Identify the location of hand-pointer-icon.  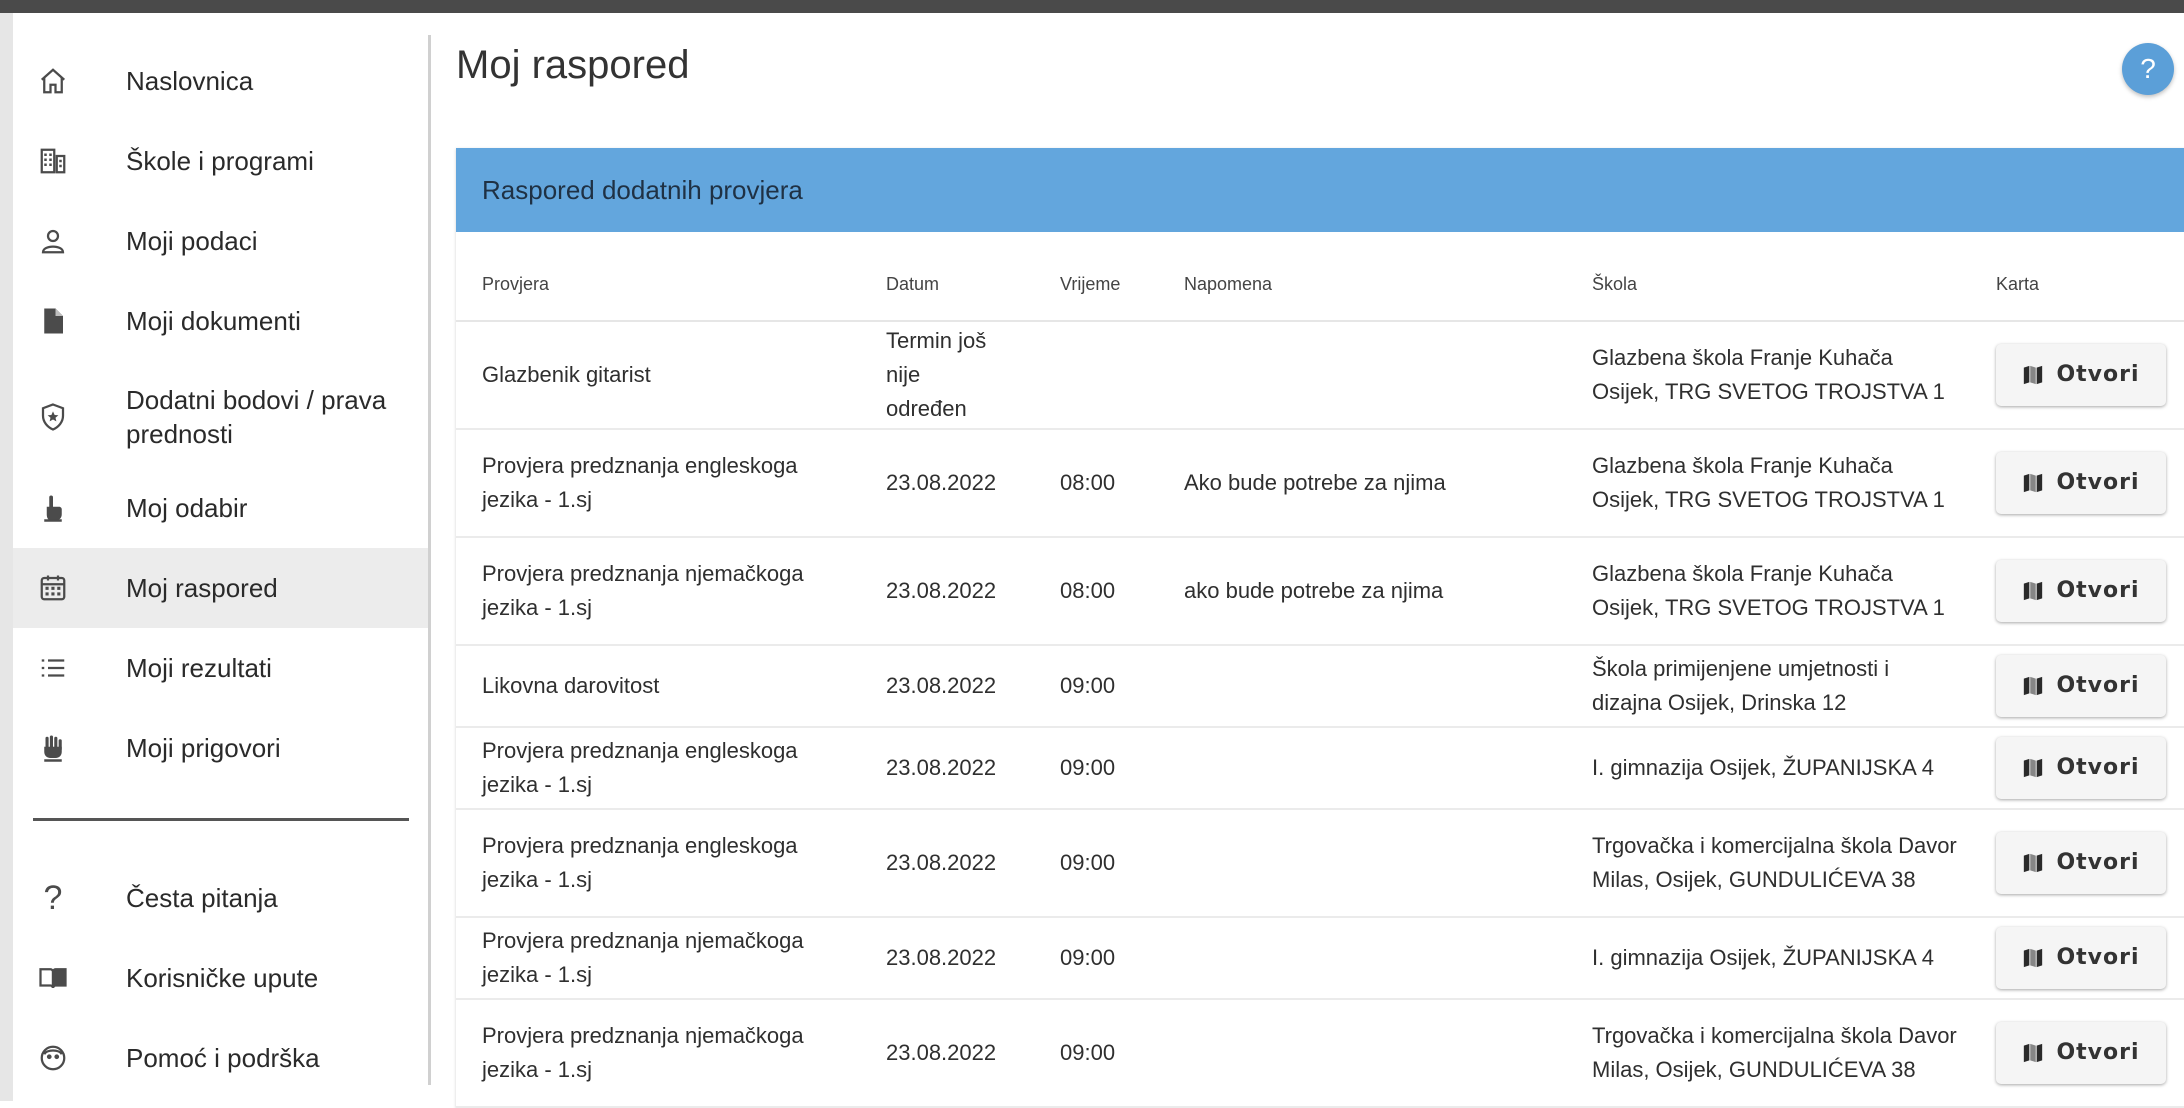
(53, 508).